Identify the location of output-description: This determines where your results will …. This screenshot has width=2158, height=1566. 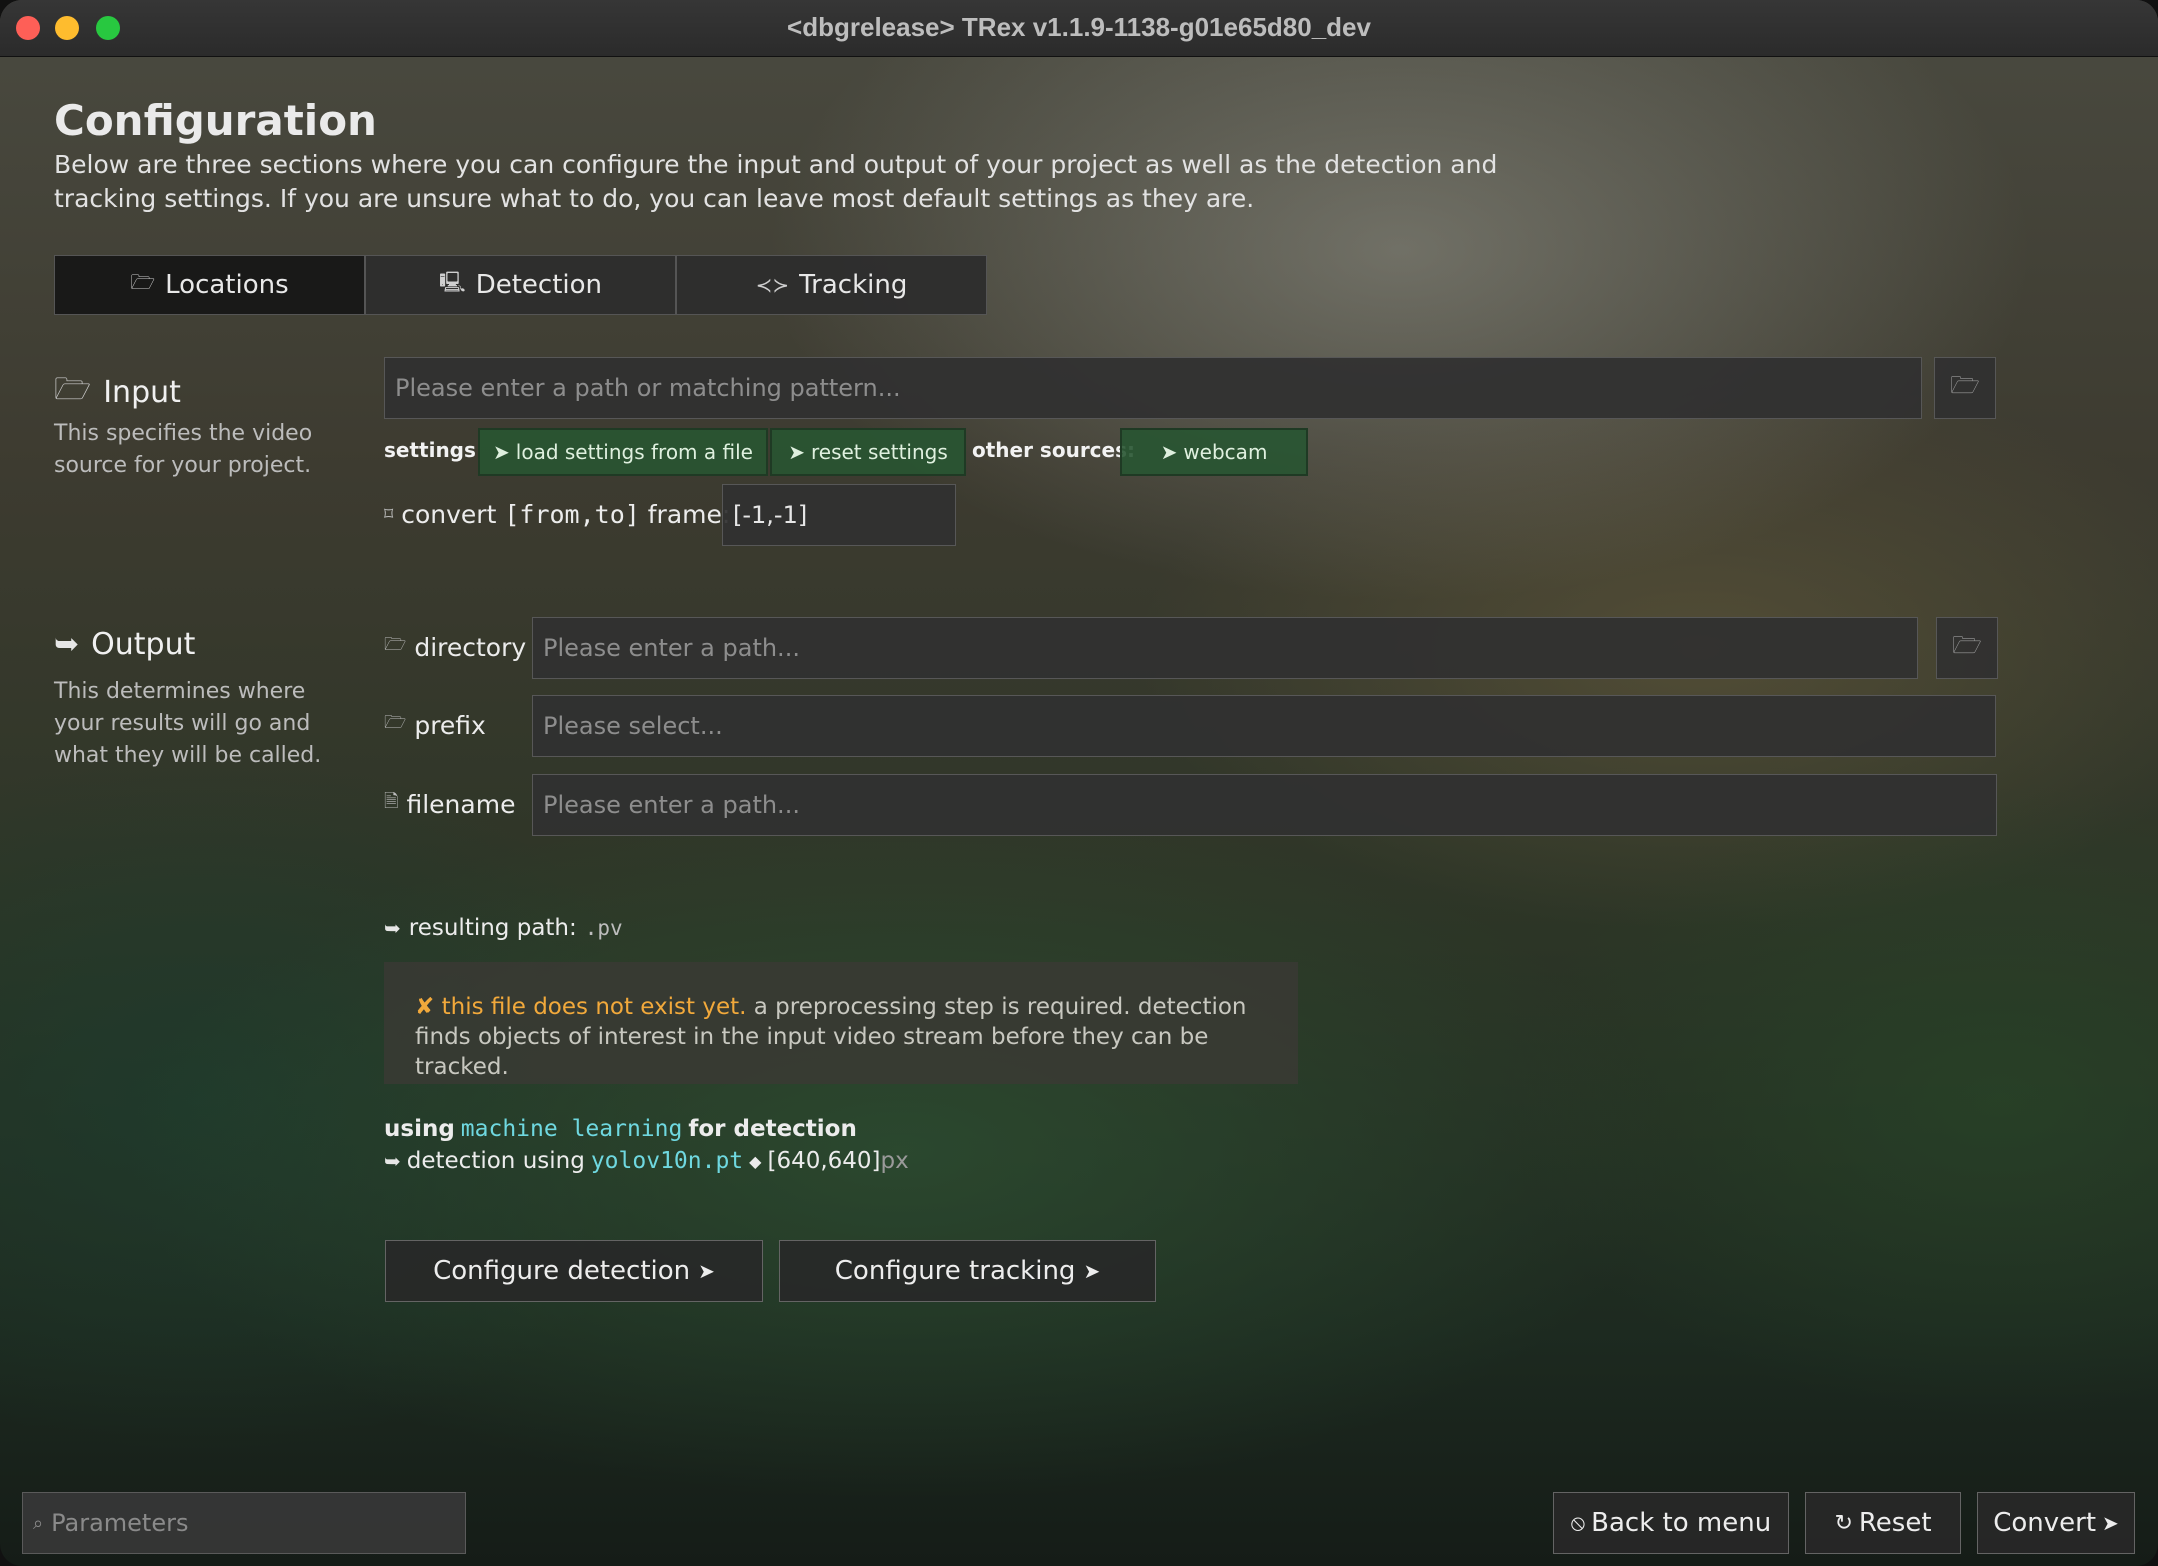
(188, 723).